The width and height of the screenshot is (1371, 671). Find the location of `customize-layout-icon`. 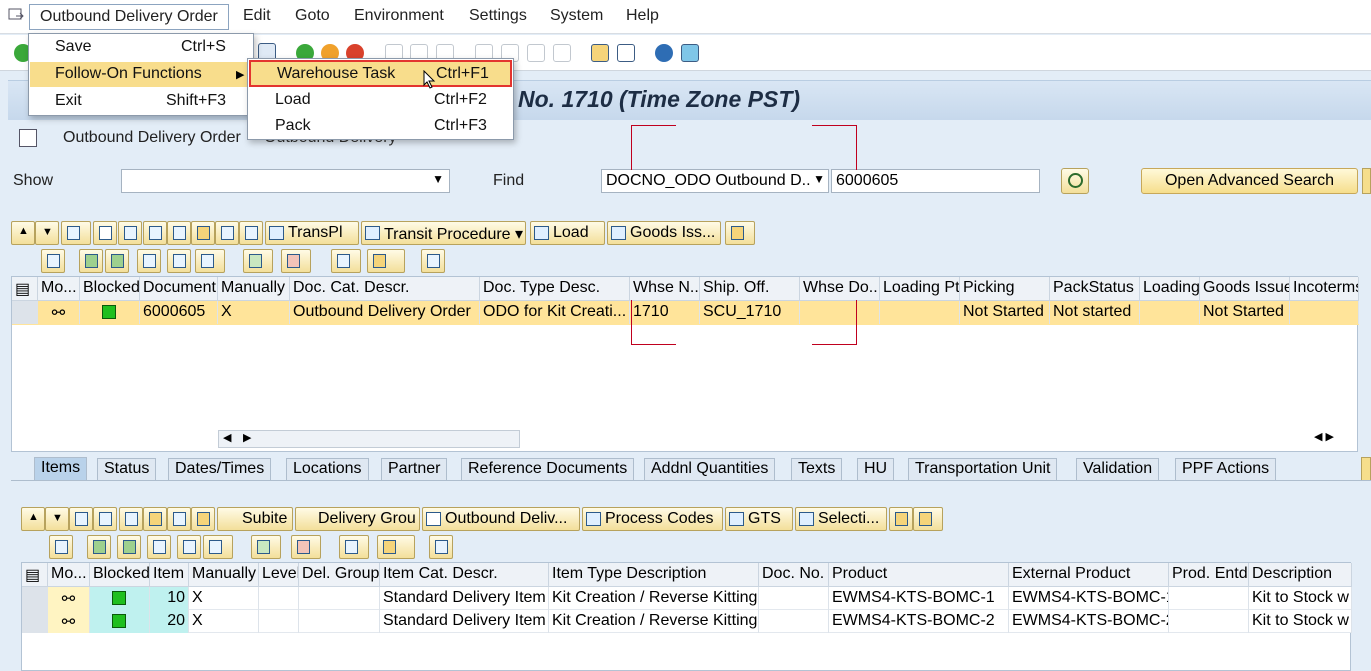

customize-layout-icon is located at coordinates (690, 53).